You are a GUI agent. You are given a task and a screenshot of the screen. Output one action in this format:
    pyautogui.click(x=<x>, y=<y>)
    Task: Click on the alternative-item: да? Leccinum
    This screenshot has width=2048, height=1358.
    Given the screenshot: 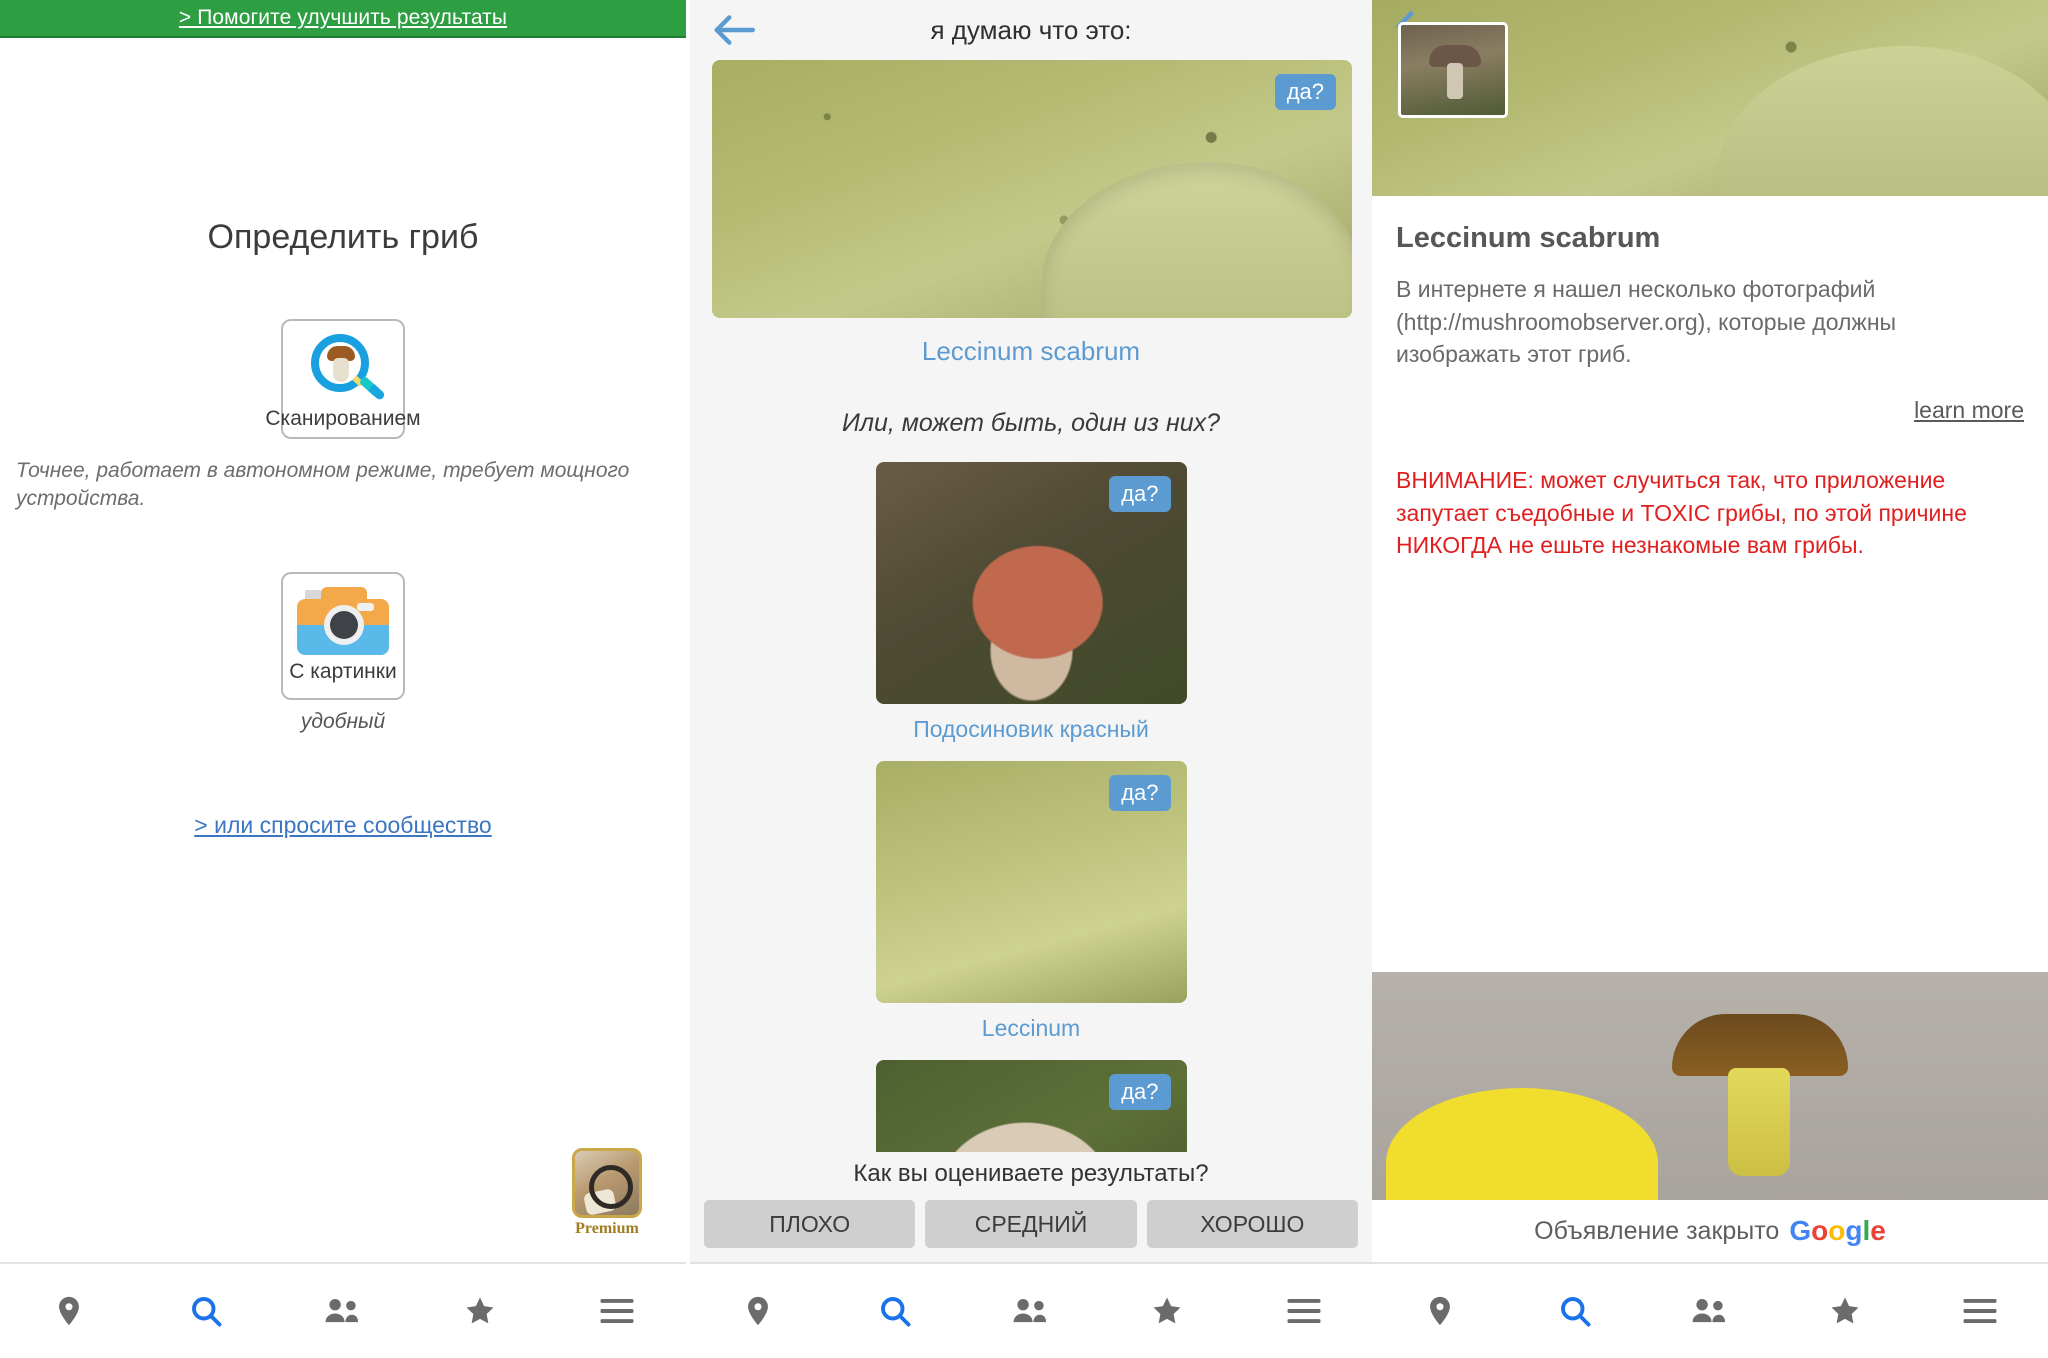 What is the action you would take?
    pyautogui.click(x=1031, y=901)
    